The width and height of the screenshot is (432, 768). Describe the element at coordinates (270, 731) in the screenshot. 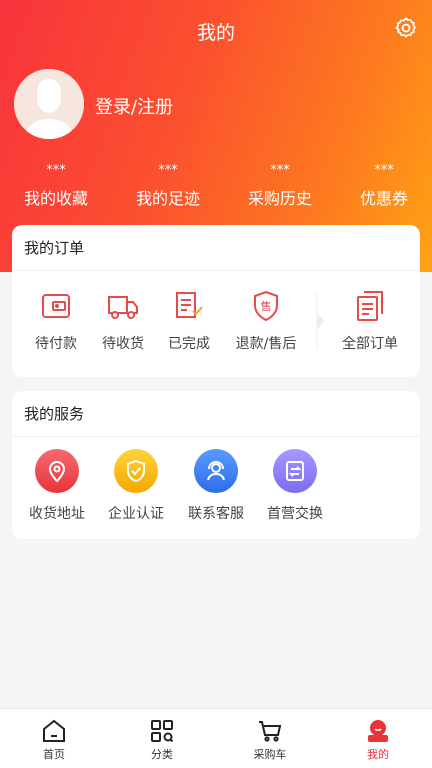

I see `cart-icon` at that location.